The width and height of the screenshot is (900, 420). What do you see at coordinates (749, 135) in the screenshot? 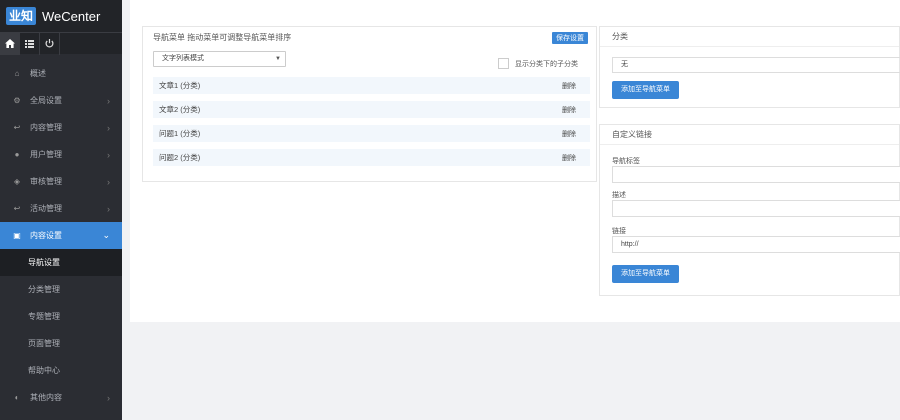
I see `custom-link-panel-title: 自定义链接` at bounding box center [749, 135].